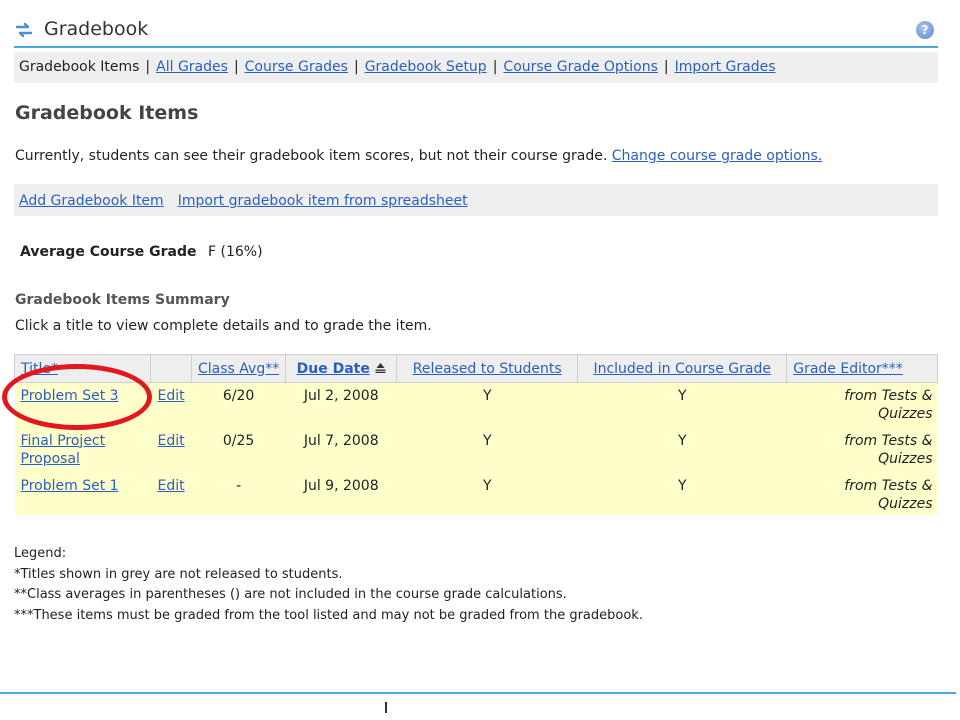  I want to click on import-from-spreadsheet-link: Import gradebook item from spreadsheet, so click(323, 201).